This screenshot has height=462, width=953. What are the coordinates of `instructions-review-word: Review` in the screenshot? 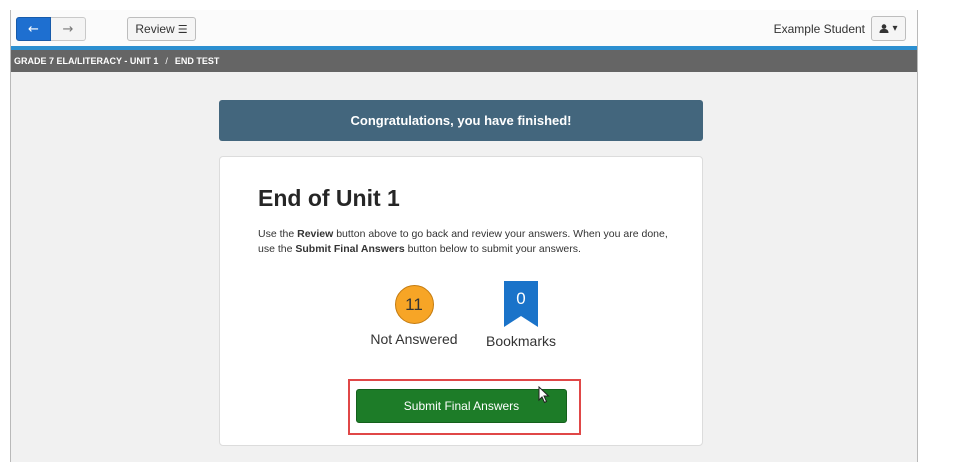 It's located at (315, 234).